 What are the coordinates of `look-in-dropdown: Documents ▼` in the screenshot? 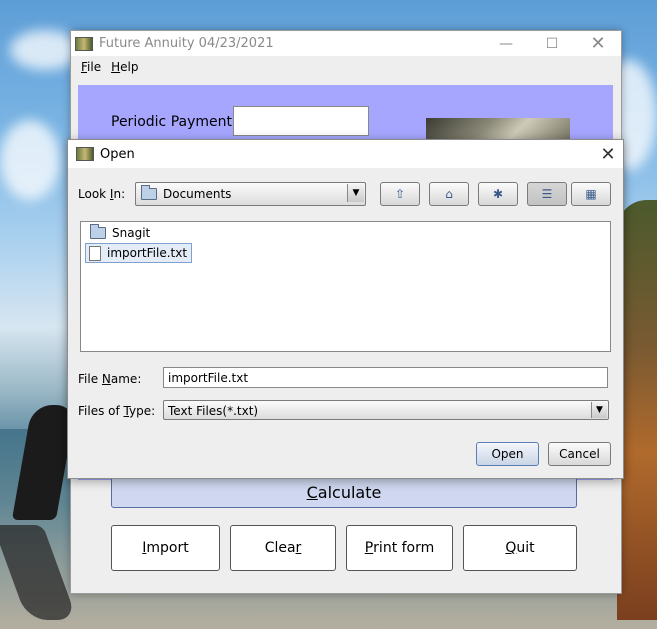 It's located at (250, 194).